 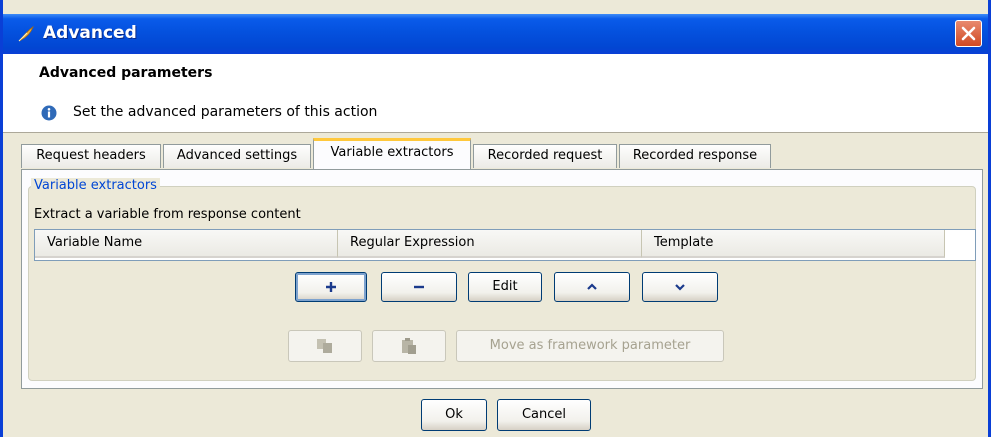 What do you see at coordinates (545, 156) in the screenshot?
I see `tab-recorded-request: Recorded request` at bounding box center [545, 156].